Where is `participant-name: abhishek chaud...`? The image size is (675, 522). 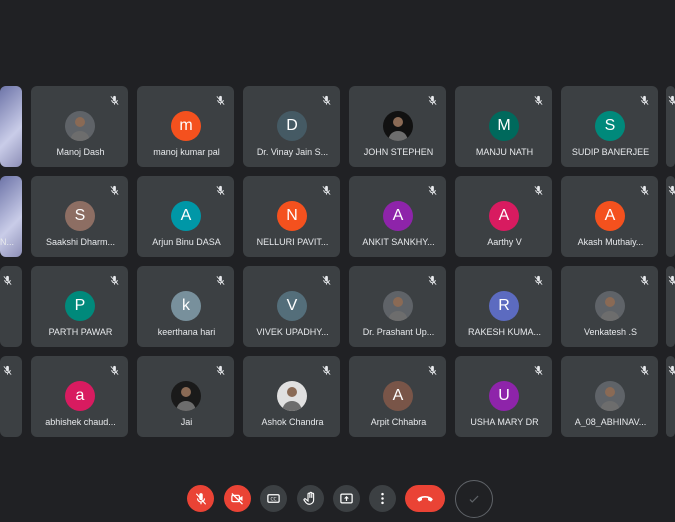
participant-name: abhishek chaud... is located at coordinates (80, 422).